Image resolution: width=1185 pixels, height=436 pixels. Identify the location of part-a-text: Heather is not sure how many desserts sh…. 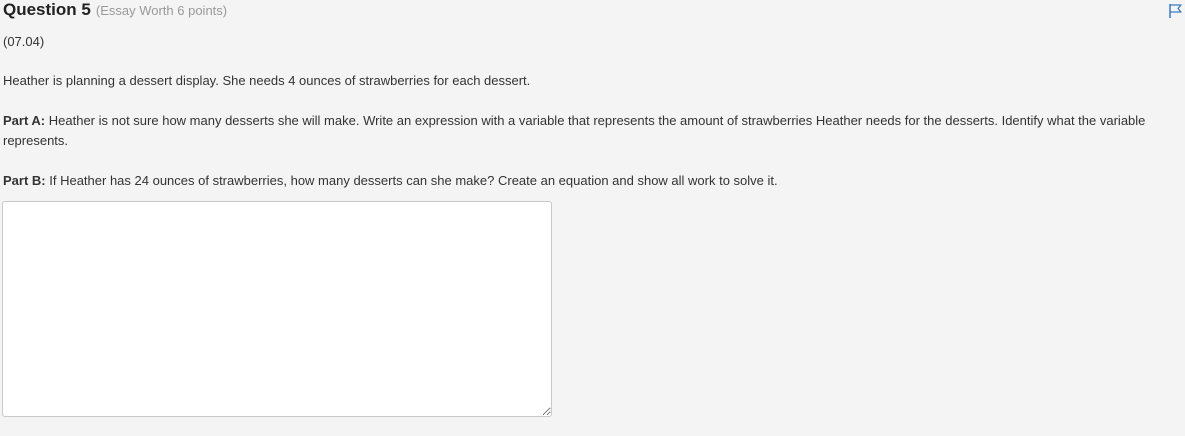
(574, 130).